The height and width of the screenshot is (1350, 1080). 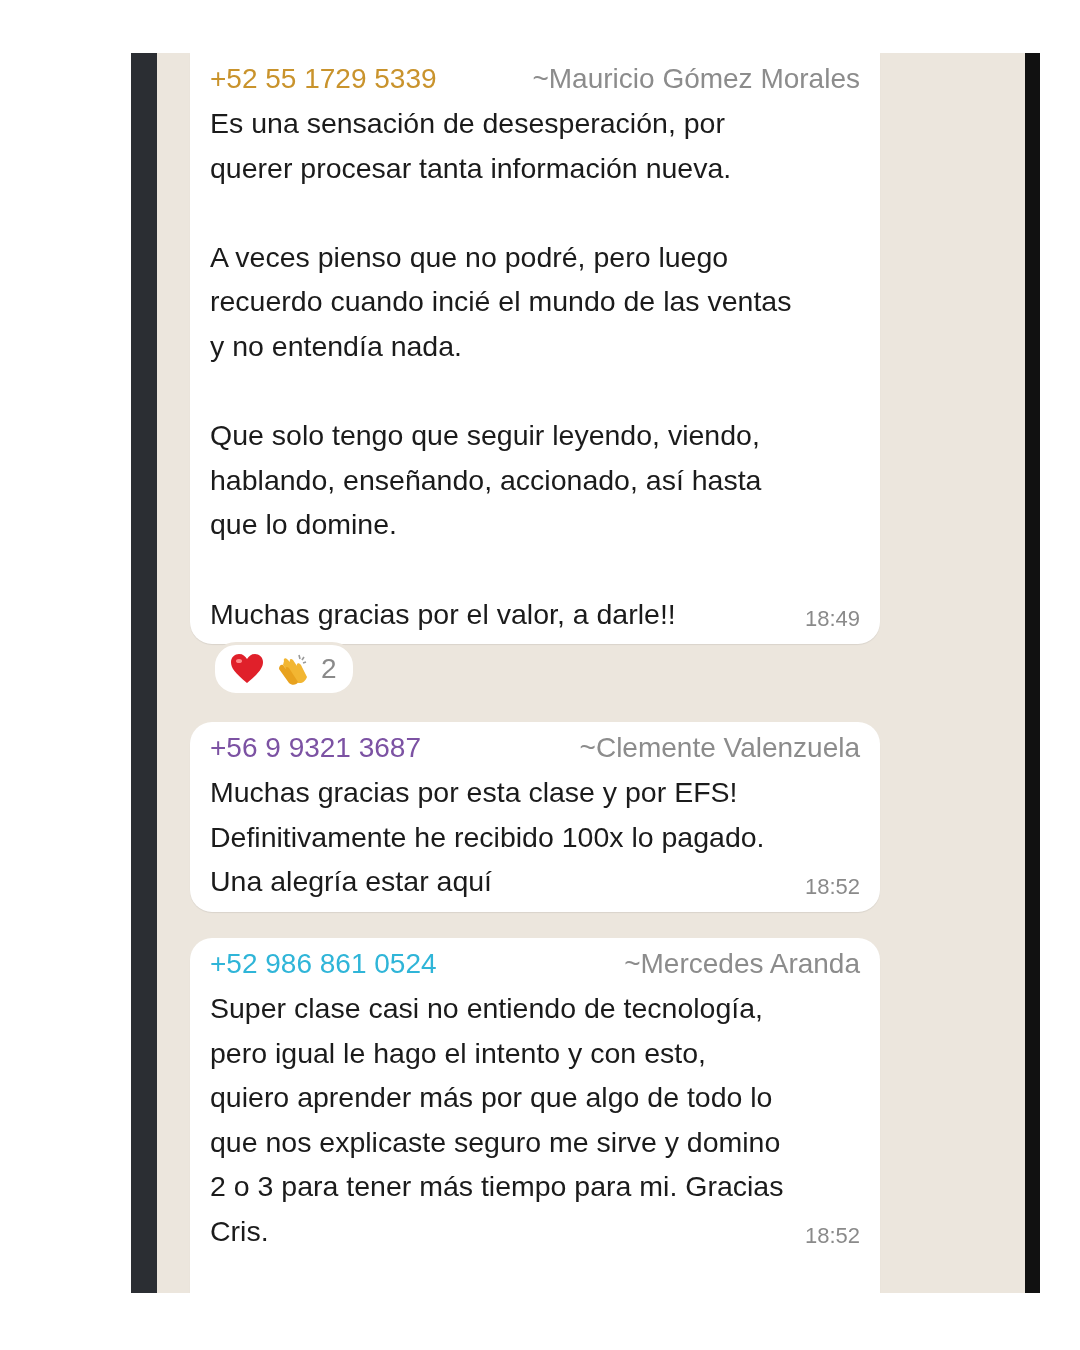 I want to click on message-text: Muchas gracias por esta clase y por EFS! Definitivamente he recibido 100x lo pagado. Una alegría estar aquí, so click(x=488, y=837).